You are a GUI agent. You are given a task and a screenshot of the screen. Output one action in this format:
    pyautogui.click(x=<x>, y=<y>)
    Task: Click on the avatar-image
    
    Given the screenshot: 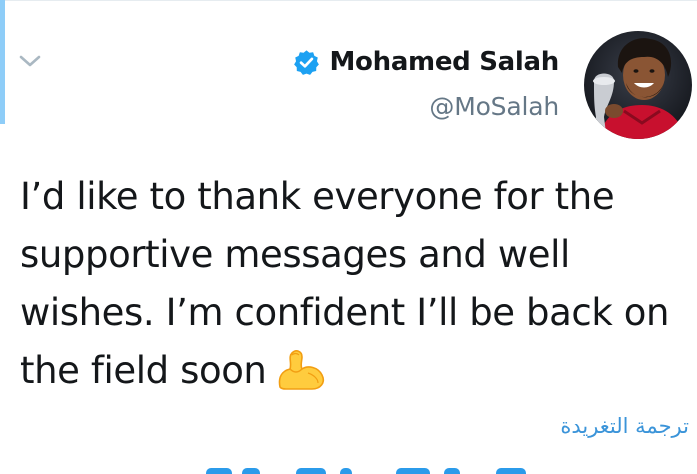 What is the action you would take?
    pyautogui.click(x=638, y=85)
    